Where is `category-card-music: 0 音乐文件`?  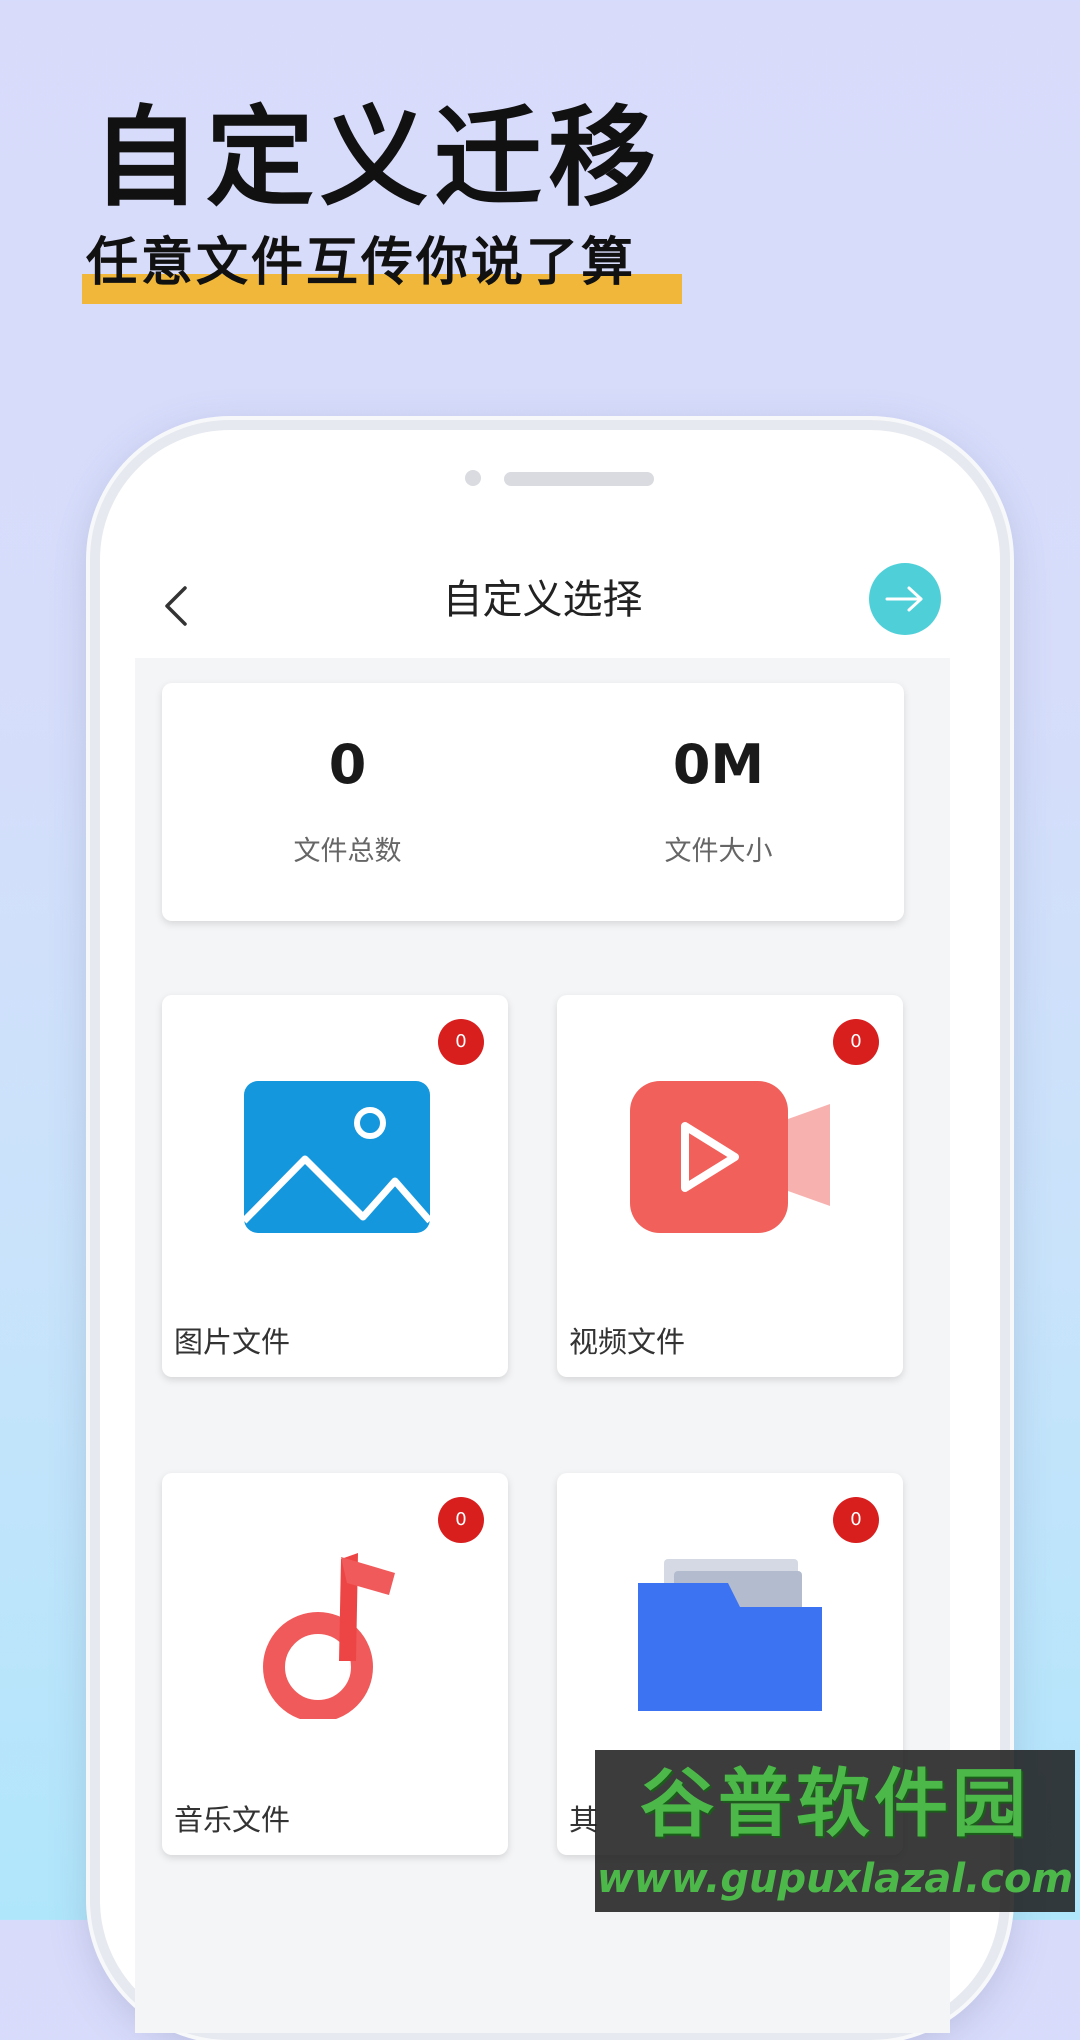 category-card-music: 0 音乐文件 is located at coordinates (335, 1664).